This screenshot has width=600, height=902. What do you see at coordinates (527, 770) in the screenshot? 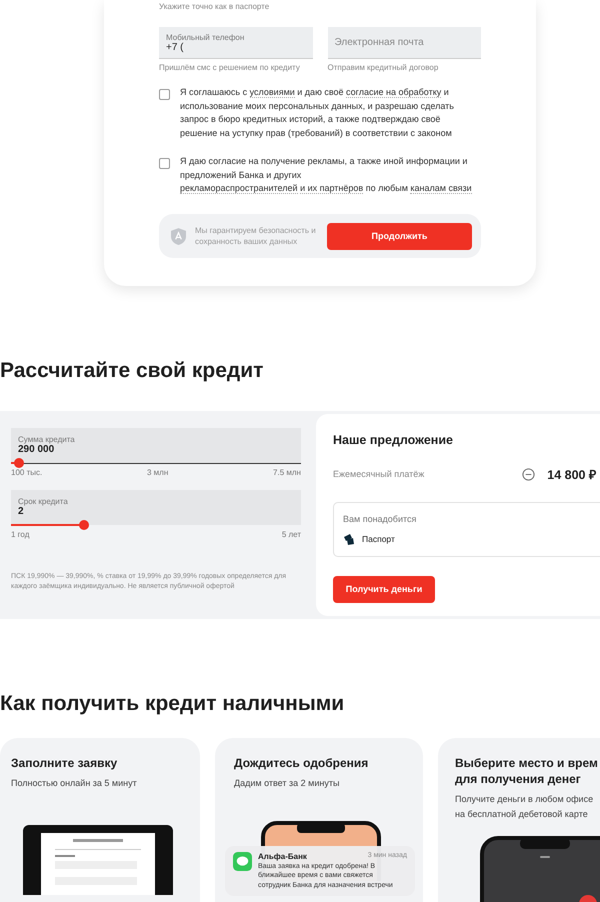
I see `step-title: Выберите место и врем для получения денег` at bounding box center [527, 770].